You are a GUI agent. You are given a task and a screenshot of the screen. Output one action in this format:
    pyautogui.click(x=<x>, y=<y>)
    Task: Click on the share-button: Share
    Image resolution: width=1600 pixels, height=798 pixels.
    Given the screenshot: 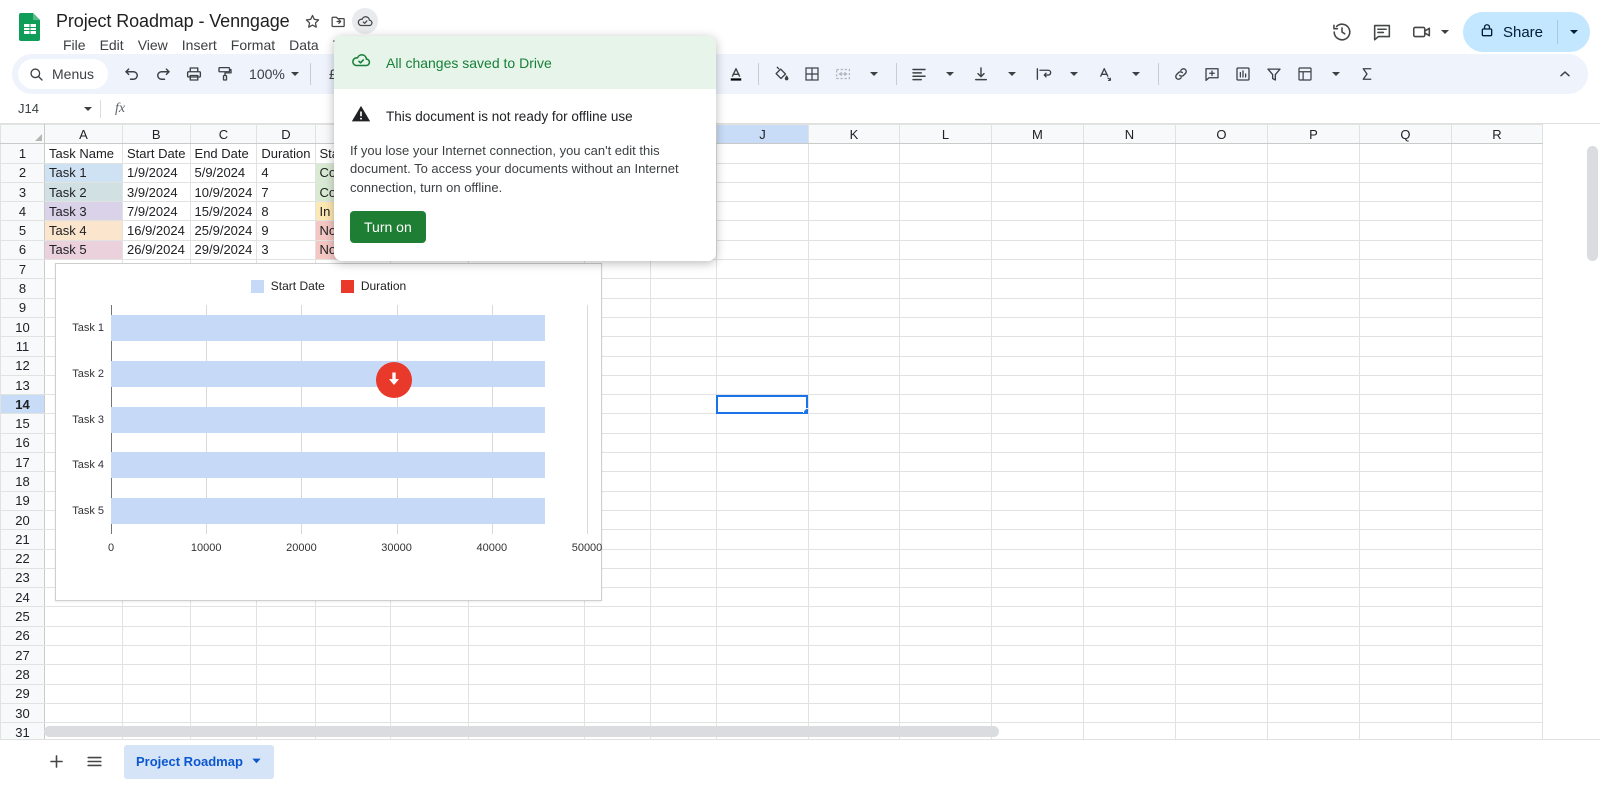 What is the action you would take?
    pyautogui.click(x=1526, y=32)
    